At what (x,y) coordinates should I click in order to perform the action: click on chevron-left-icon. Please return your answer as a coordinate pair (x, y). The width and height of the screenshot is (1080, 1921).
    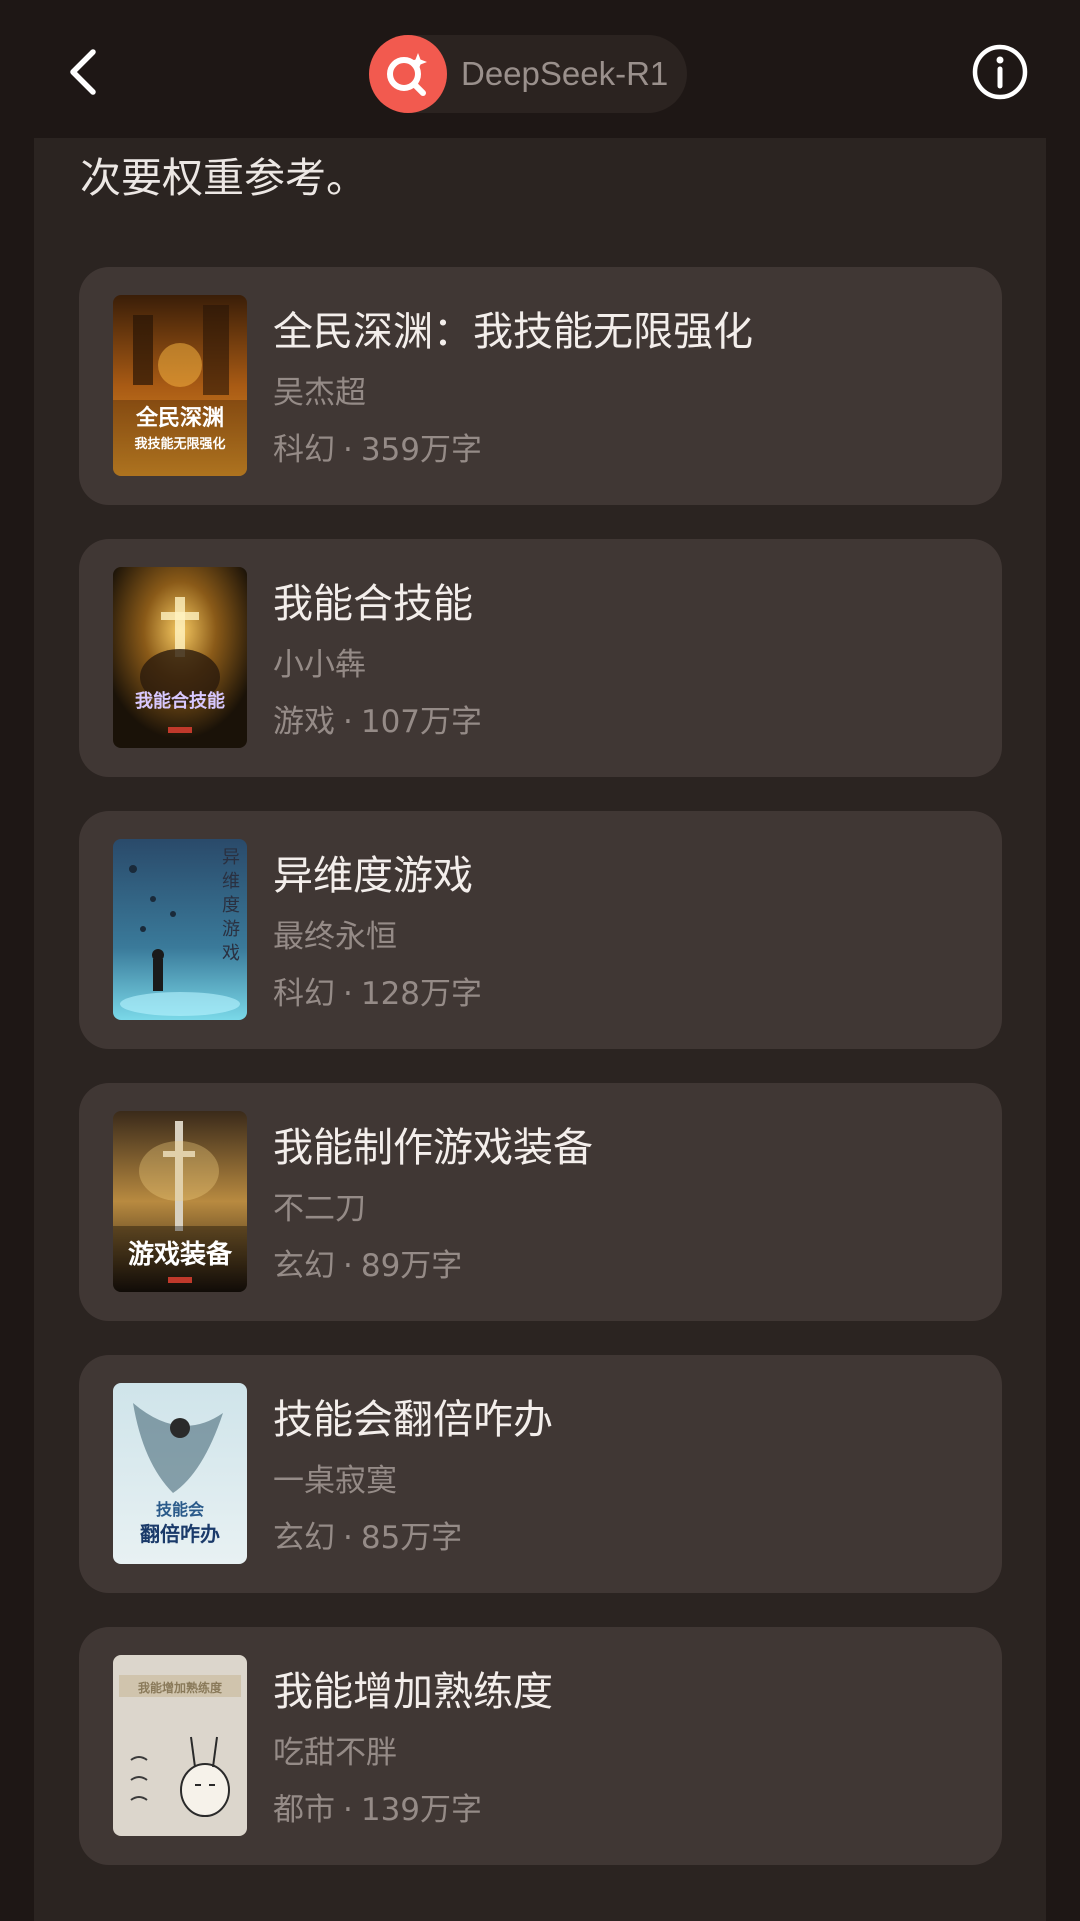
    Looking at the image, I should click on (82, 74).